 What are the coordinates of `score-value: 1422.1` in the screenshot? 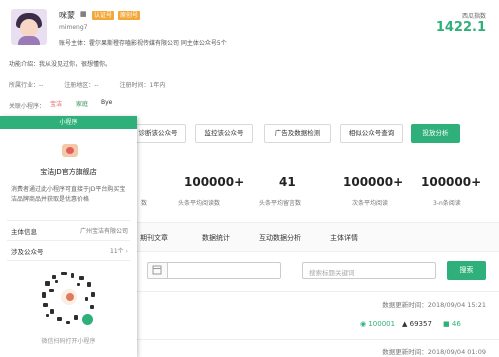 It's located at (460, 27).